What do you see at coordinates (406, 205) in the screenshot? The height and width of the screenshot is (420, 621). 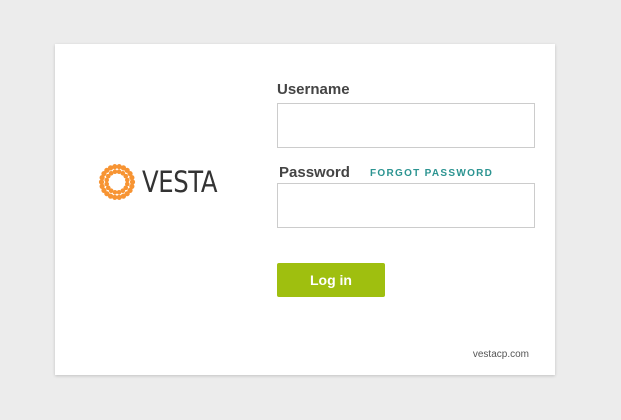 I see `password-input` at bounding box center [406, 205].